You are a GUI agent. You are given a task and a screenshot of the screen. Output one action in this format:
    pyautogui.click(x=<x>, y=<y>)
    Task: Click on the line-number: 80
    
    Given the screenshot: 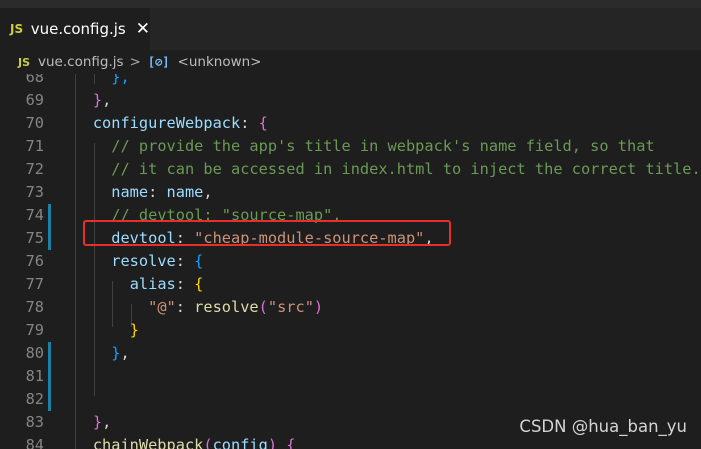 What is the action you would take?
    pyautogui.click(x=34, y=353)
    